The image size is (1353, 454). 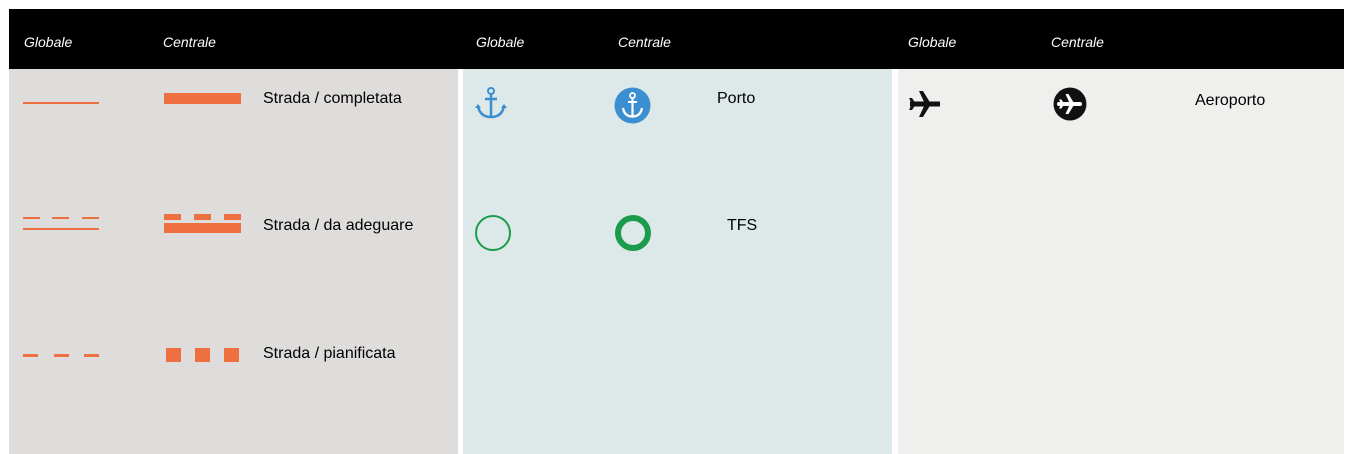 What do you see at coordinates (329, 353) in the screenshot?
I see `road-planned-label: Strada / pianificata` at bounding box center [329, 353].